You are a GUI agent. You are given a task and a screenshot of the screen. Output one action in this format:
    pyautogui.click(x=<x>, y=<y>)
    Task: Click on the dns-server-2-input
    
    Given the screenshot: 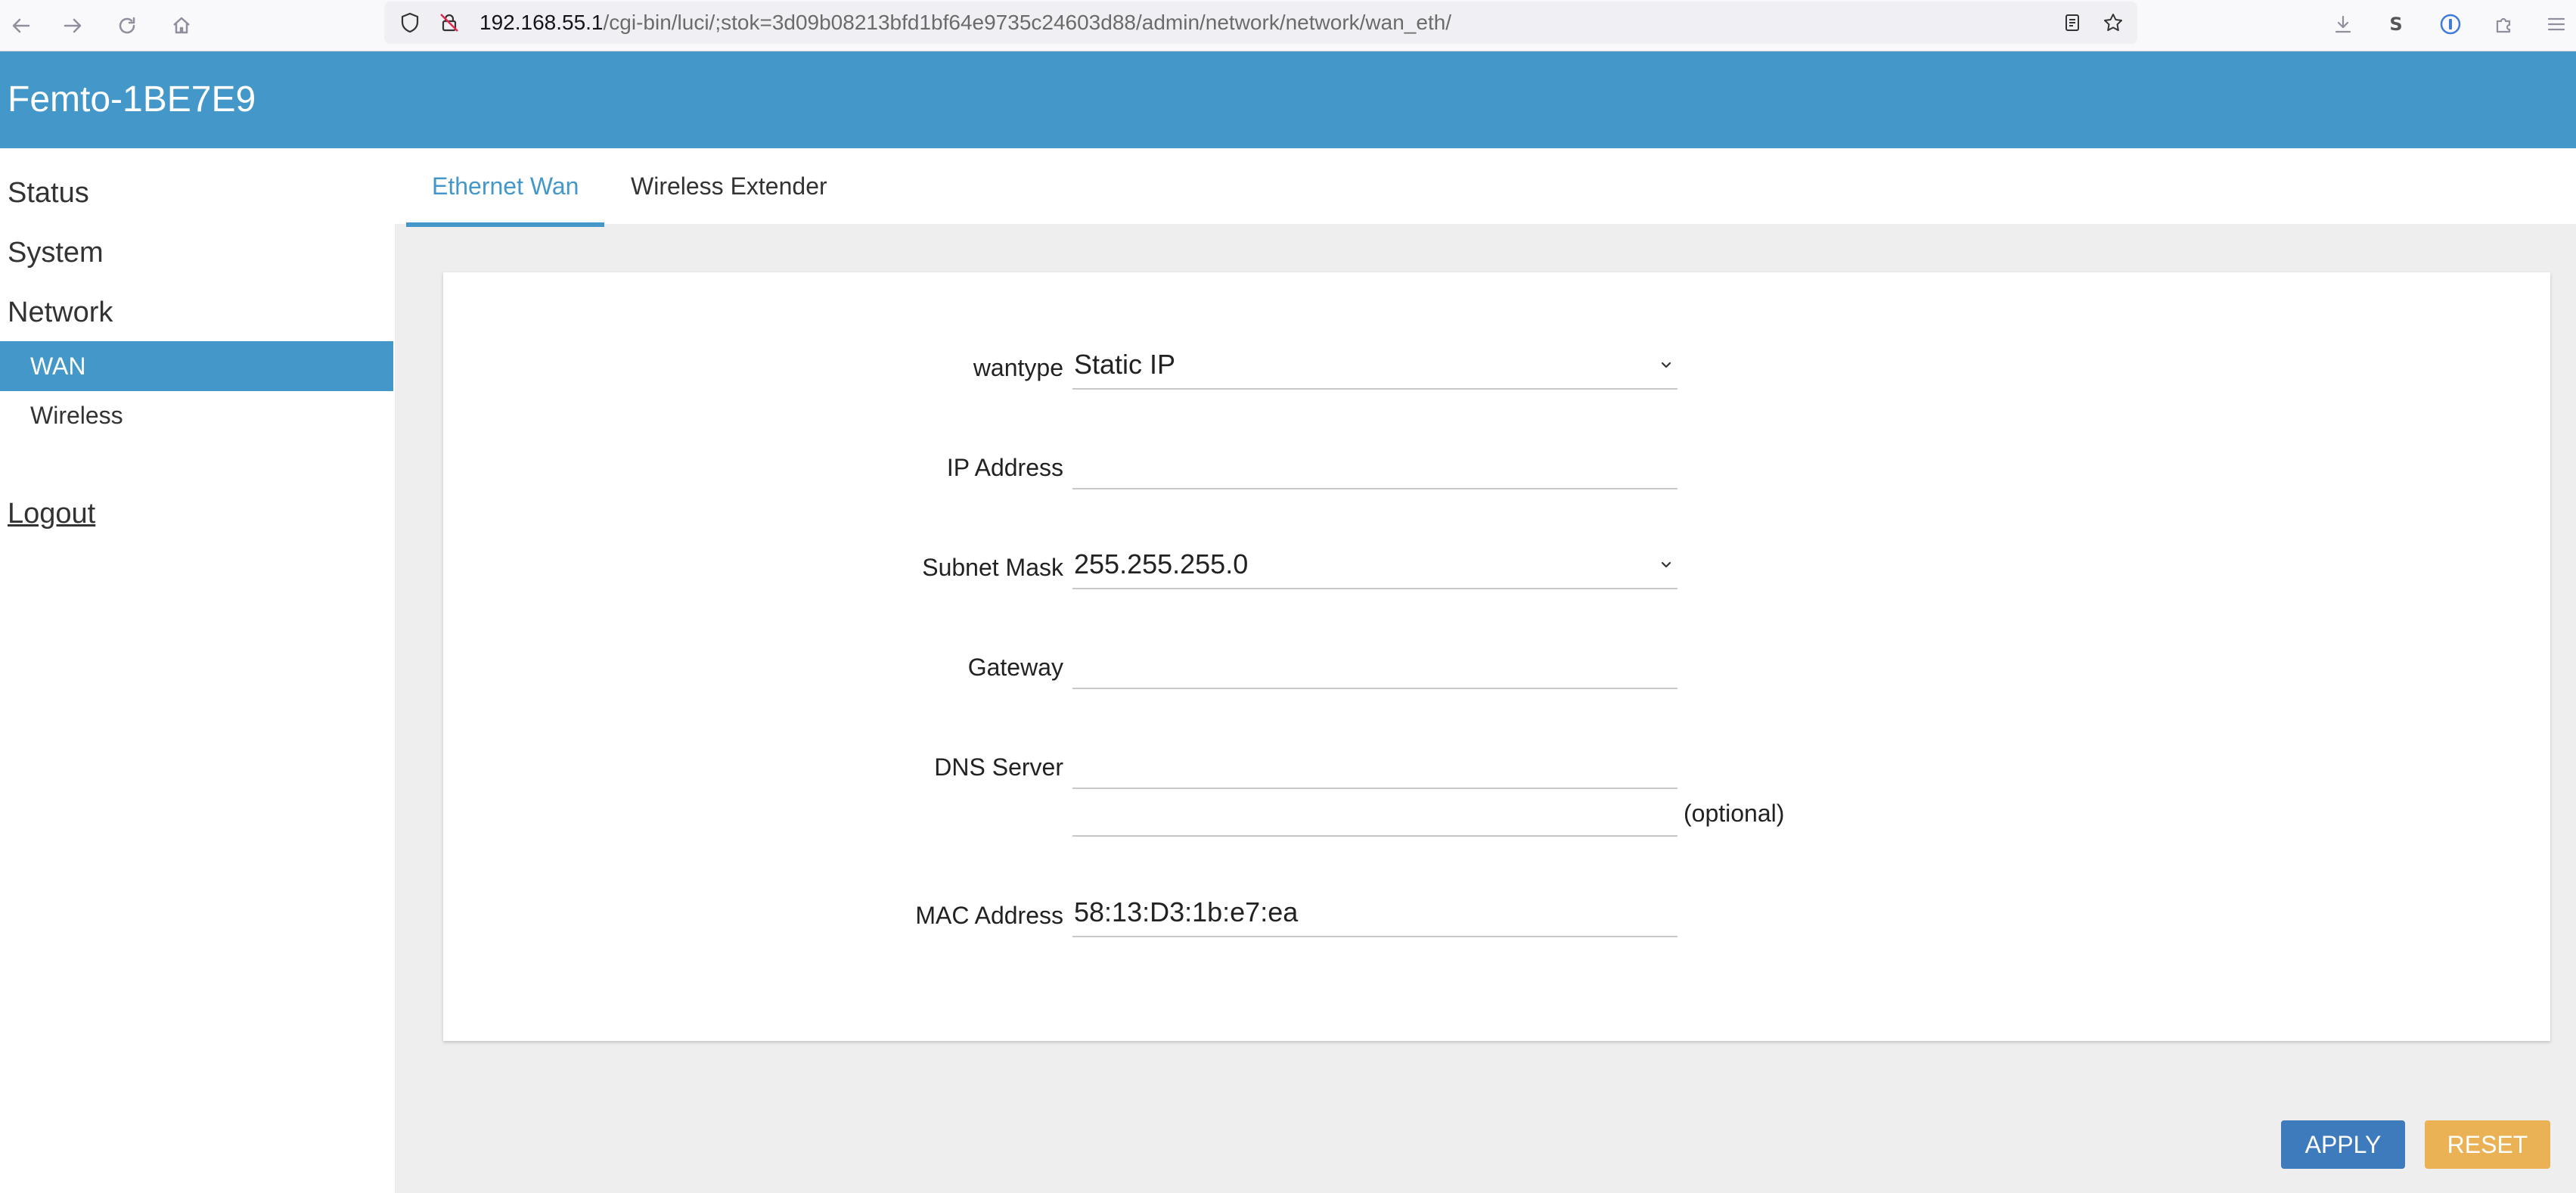 What is the action you would take?
    pyautogui.click(x=1375, y=813)
    